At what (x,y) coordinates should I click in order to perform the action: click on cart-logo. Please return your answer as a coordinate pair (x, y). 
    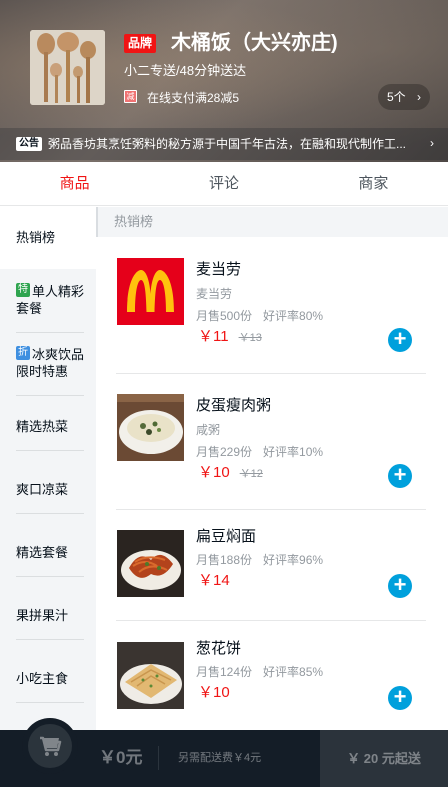
    Looking at the image, I should click on (50, 746).